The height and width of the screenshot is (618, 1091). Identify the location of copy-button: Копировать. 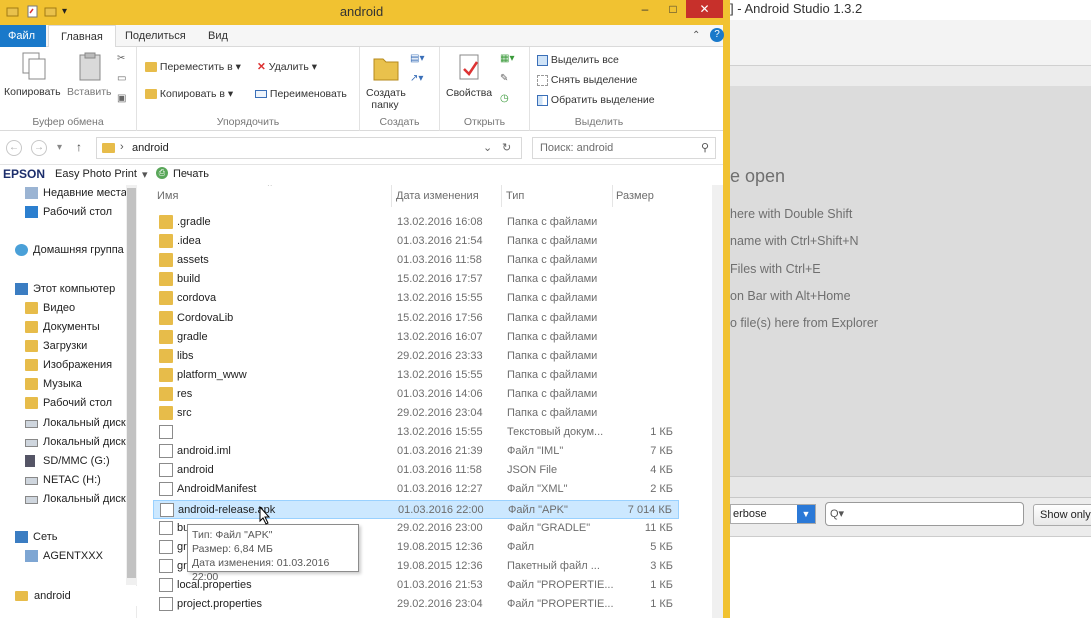
(32, 92).